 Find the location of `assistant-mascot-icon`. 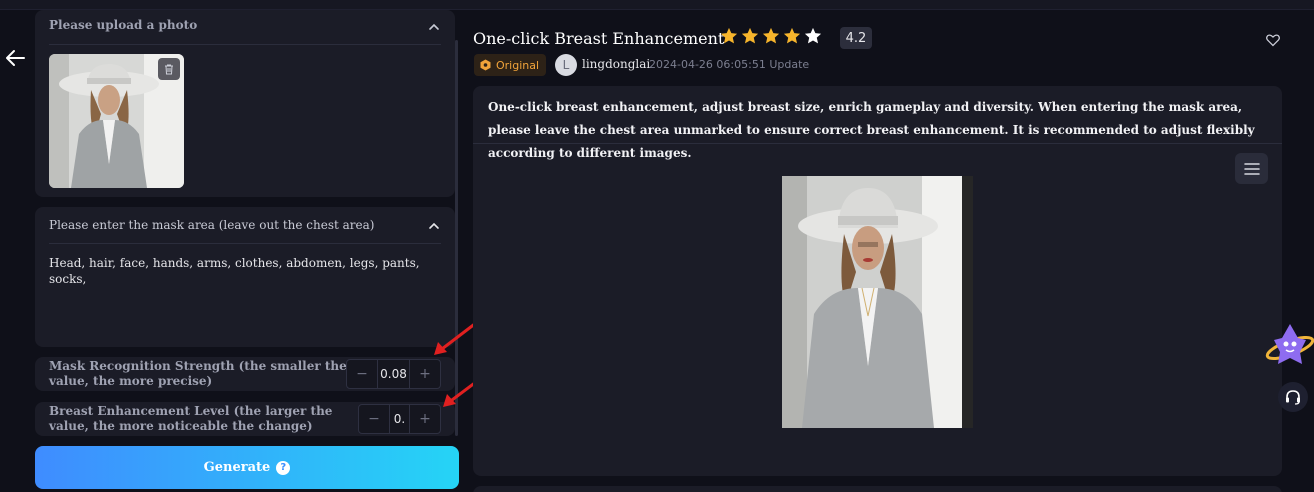

assistant-mascot-icon is located at coordinates (1289, 344).